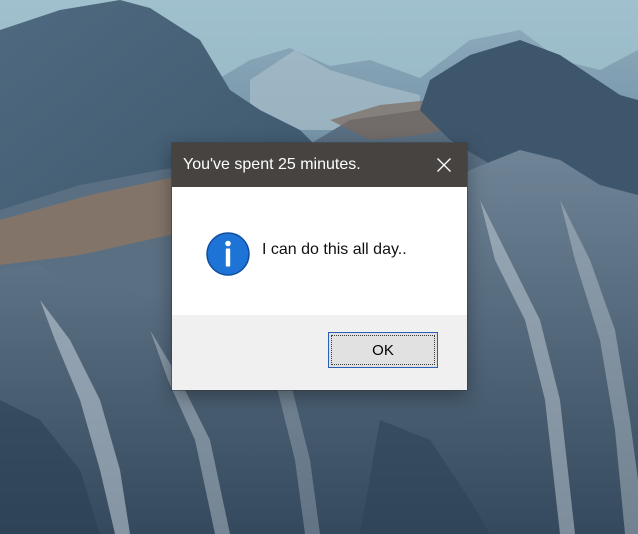 This screenshot has height=534, width=638. I want to click on ok-button-label: OK, so click(383, 350).